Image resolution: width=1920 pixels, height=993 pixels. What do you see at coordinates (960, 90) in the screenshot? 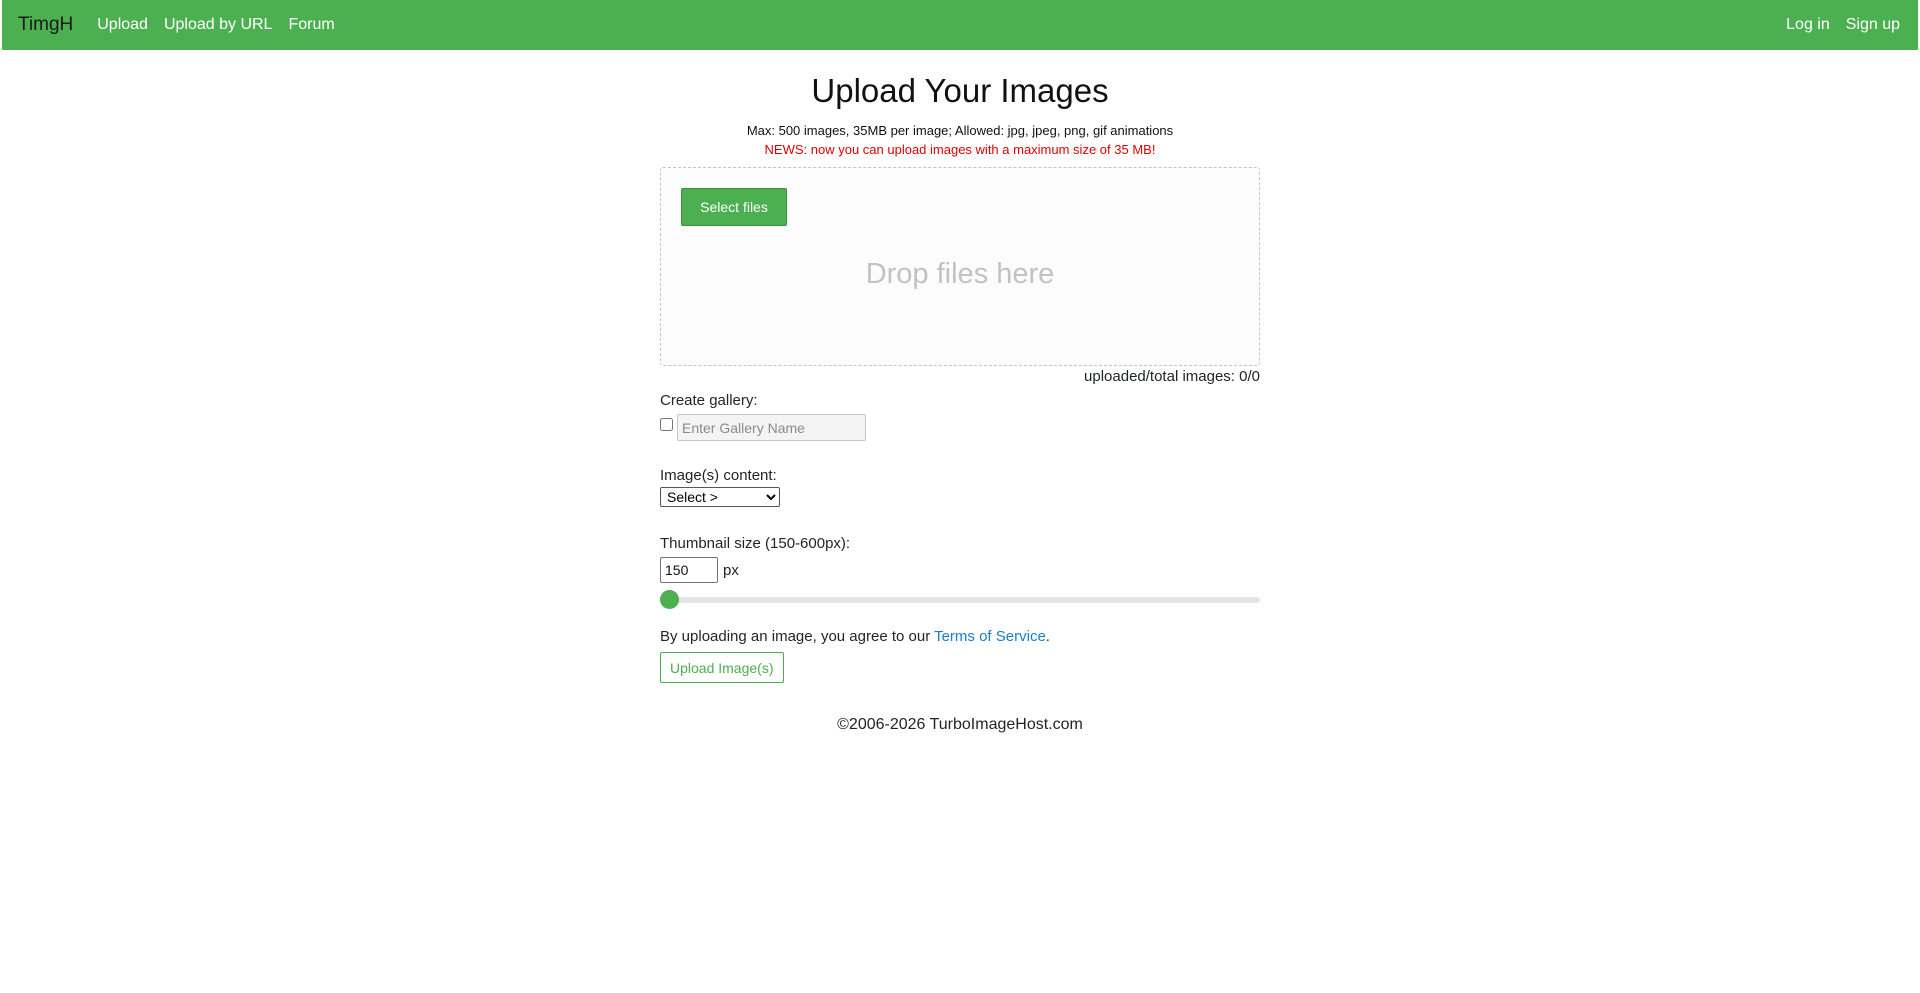
I see `page-title: Upload Your Images` at bounding box center [960, 90].